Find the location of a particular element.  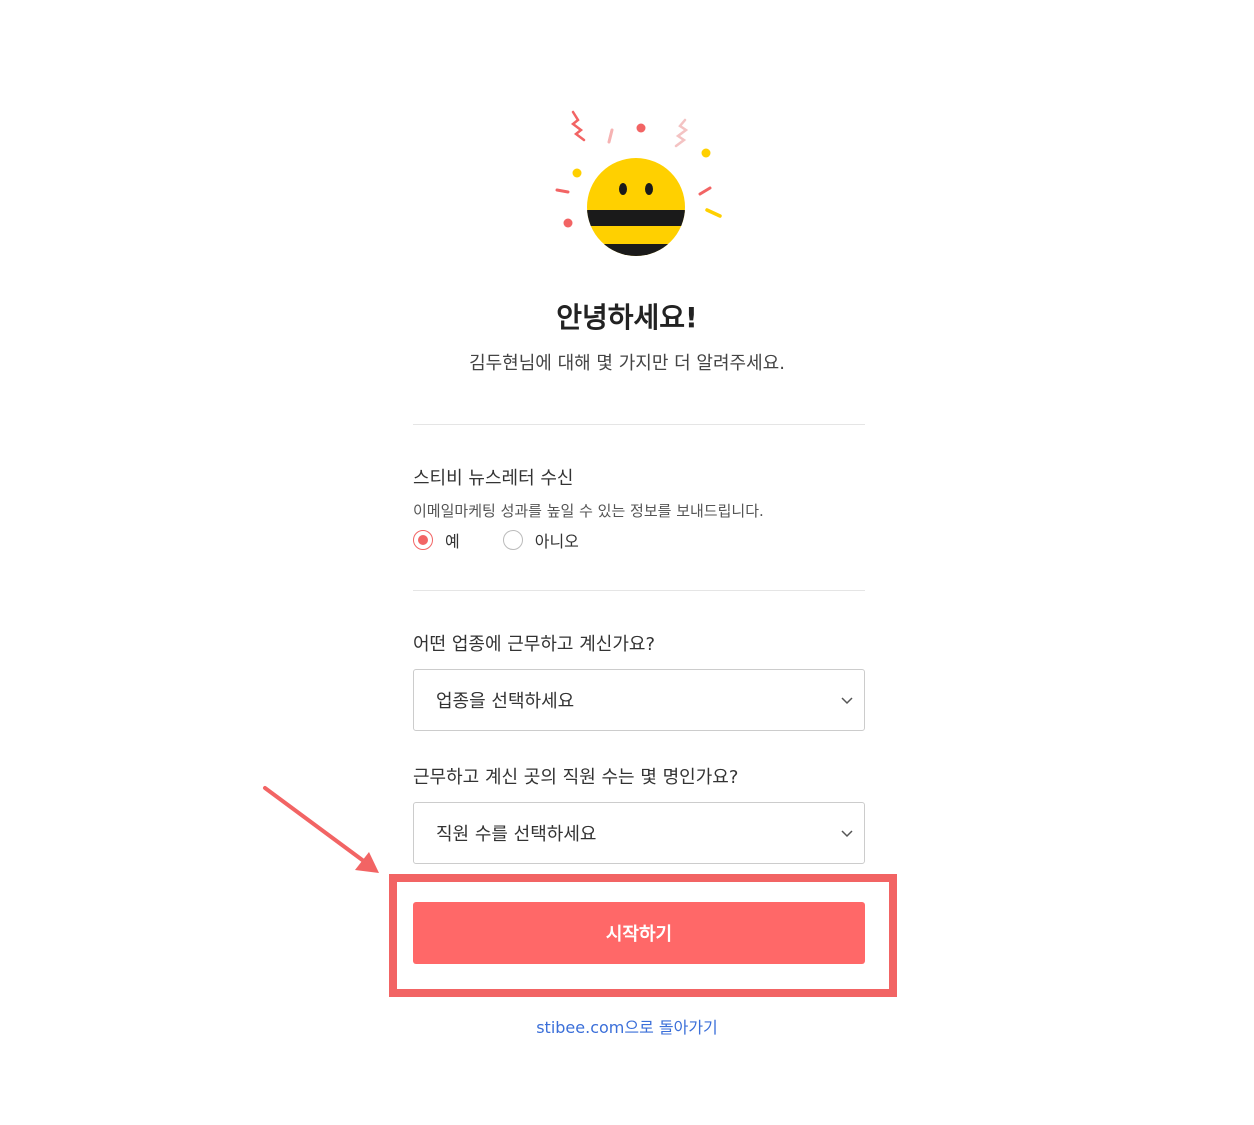

newsletter-title: 스티비 뉴스레터 수신 is located at coordinates (493, 478).